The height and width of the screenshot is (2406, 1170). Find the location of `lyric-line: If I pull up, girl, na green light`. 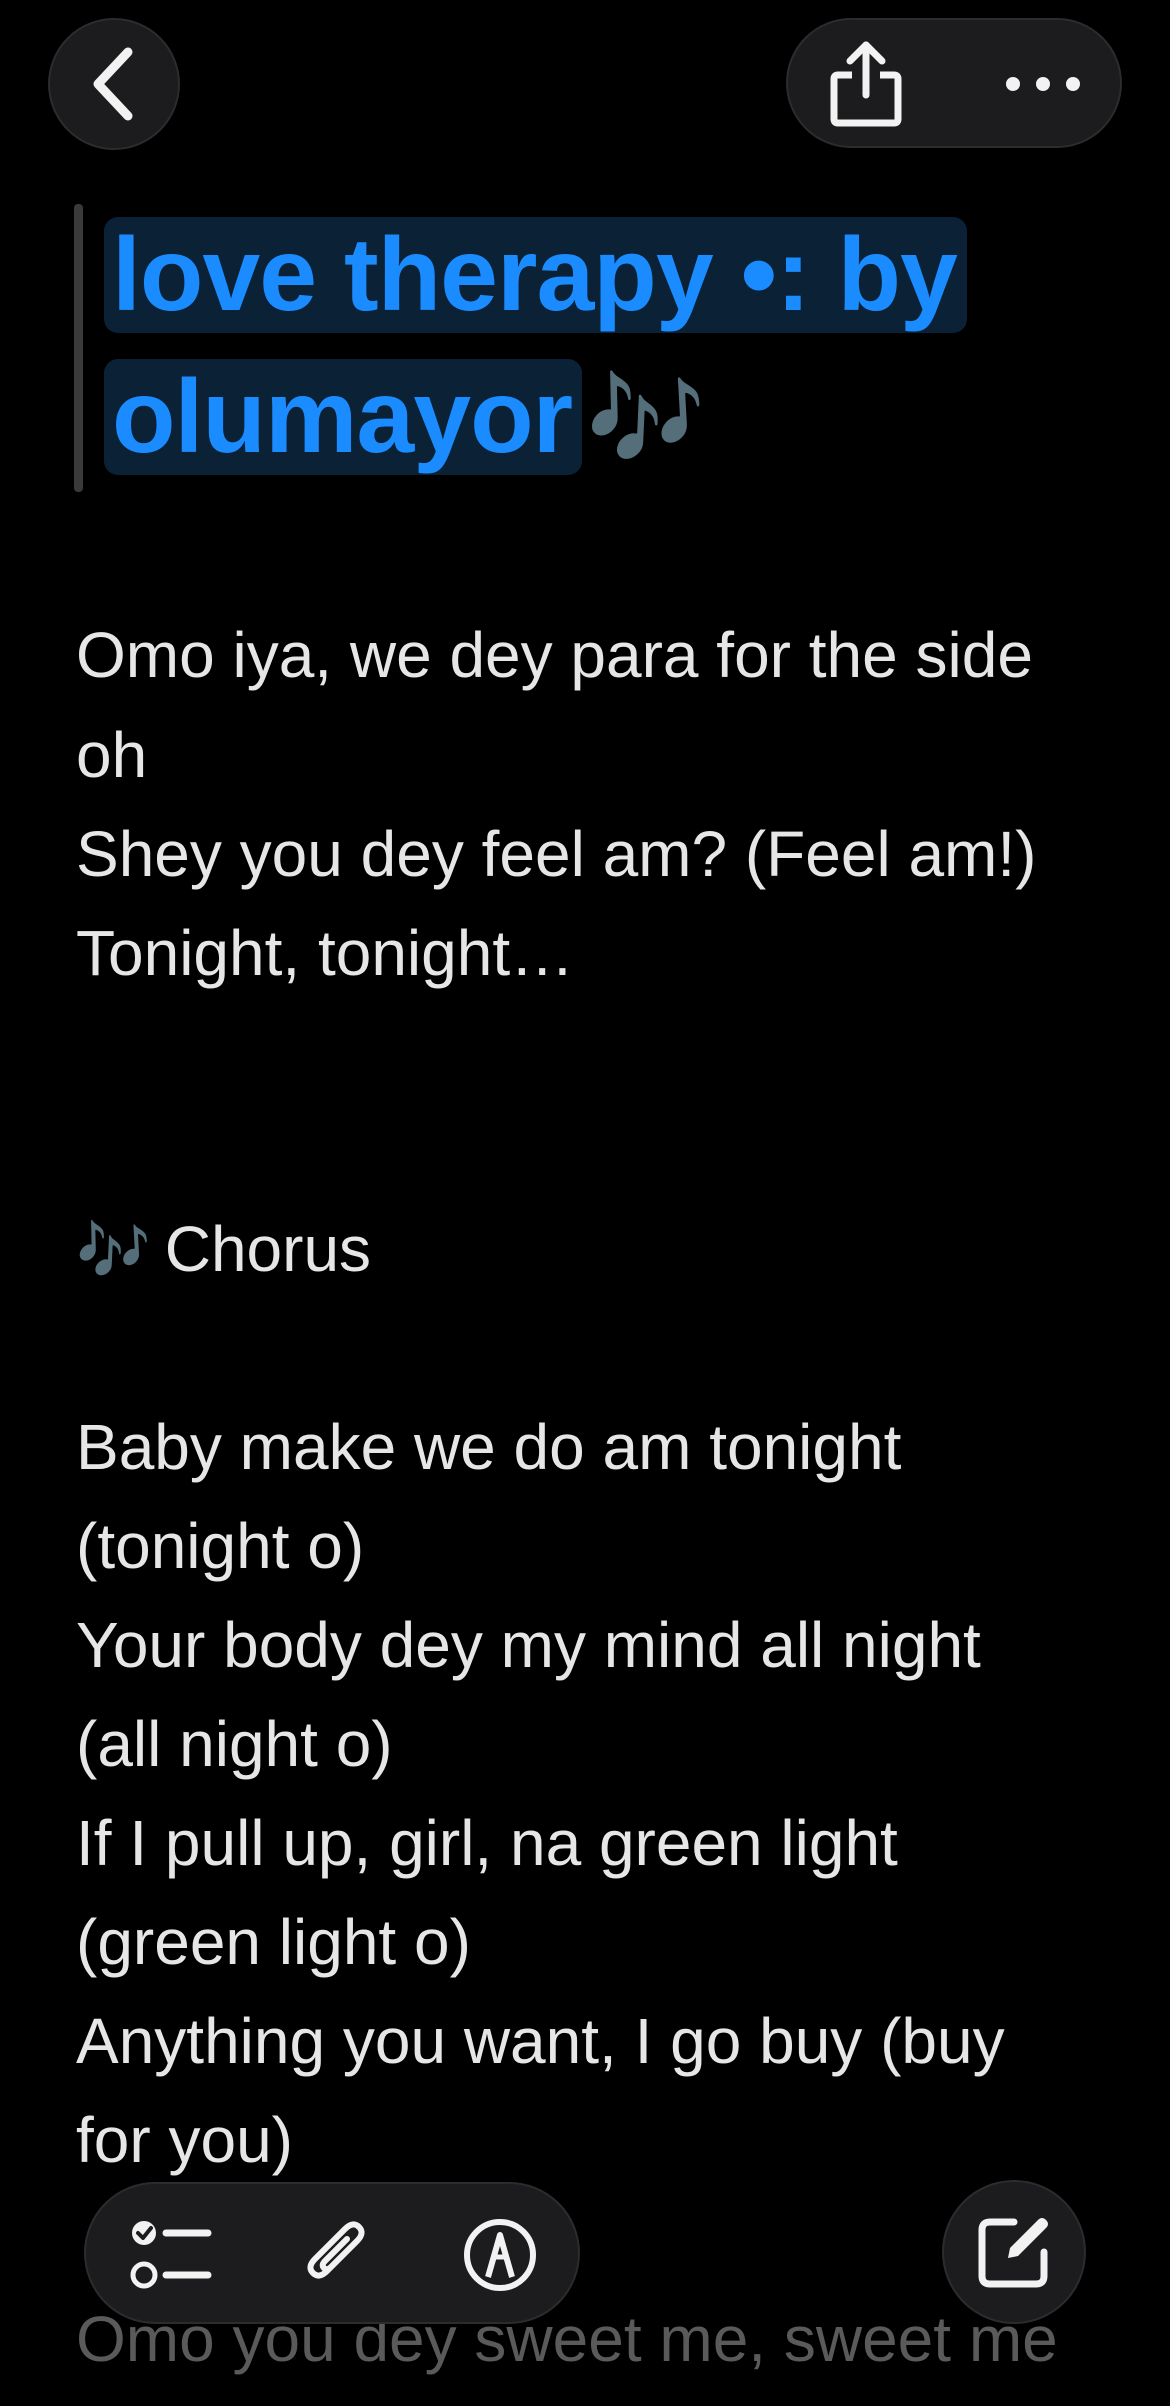

lyric-line: If I pull up, girl, na green light is located at coordinates (487, 1843).